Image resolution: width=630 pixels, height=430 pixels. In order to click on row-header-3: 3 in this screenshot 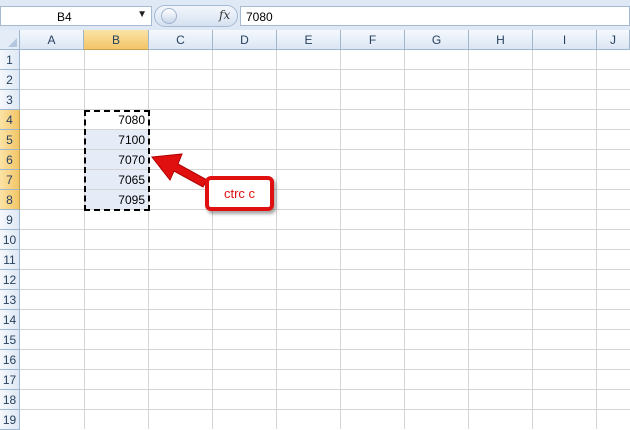, I will do `click(10, 100)`.